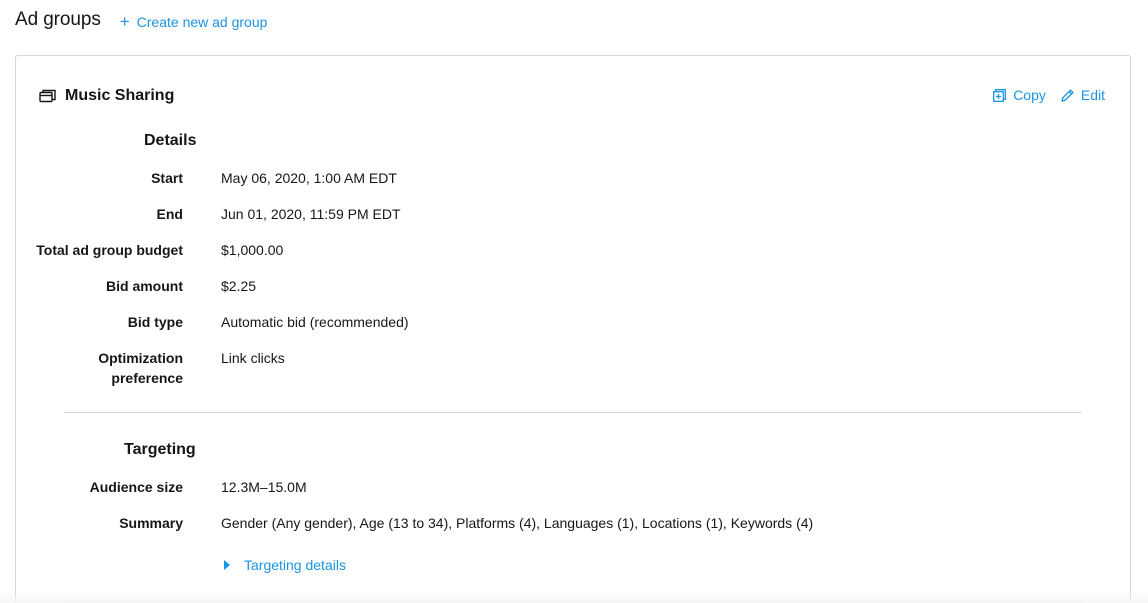 The height and width of the screenshot is (603, 1148). What do you see at coordinates (98, 368) in the screenshot?
I see `optimization-label: Optimization preference` at bounding box center [98, 368].